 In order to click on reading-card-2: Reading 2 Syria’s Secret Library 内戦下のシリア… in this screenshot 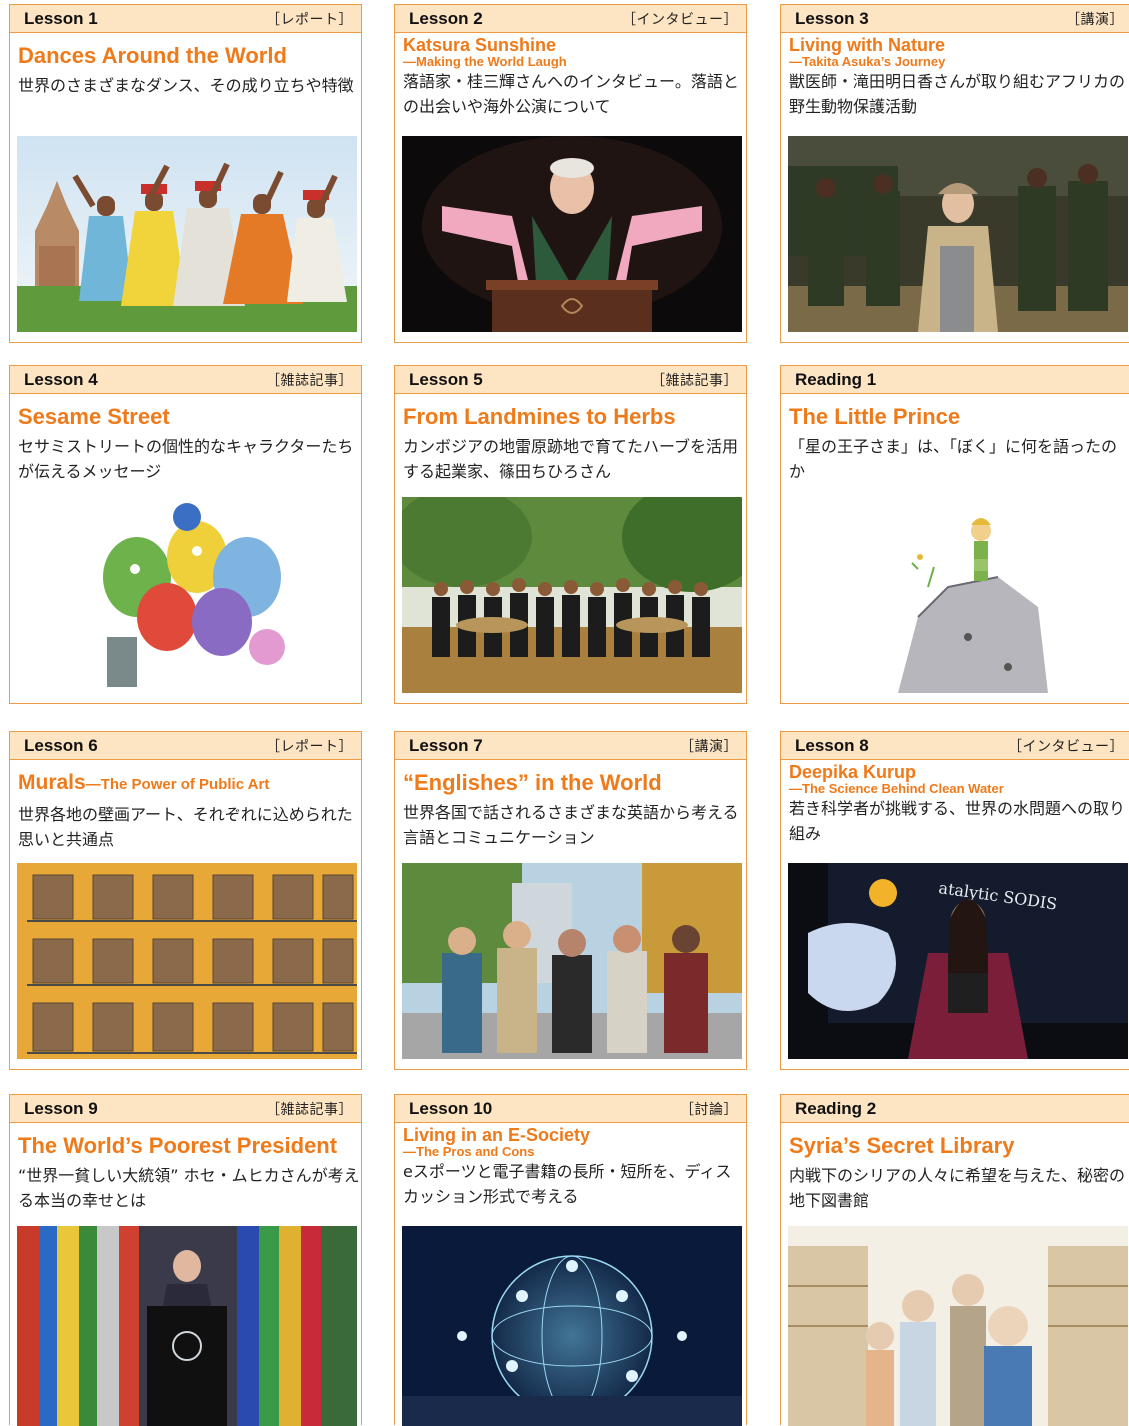, I will do `click(954, 1260)`.